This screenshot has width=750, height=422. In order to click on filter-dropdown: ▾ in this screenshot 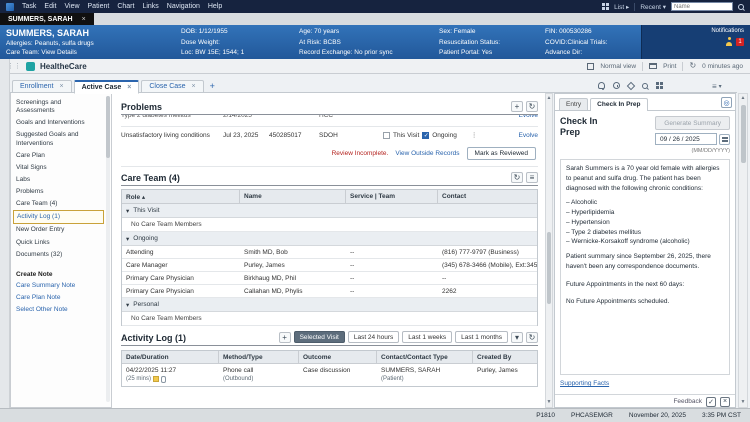, I will do `click(517, 337)`.